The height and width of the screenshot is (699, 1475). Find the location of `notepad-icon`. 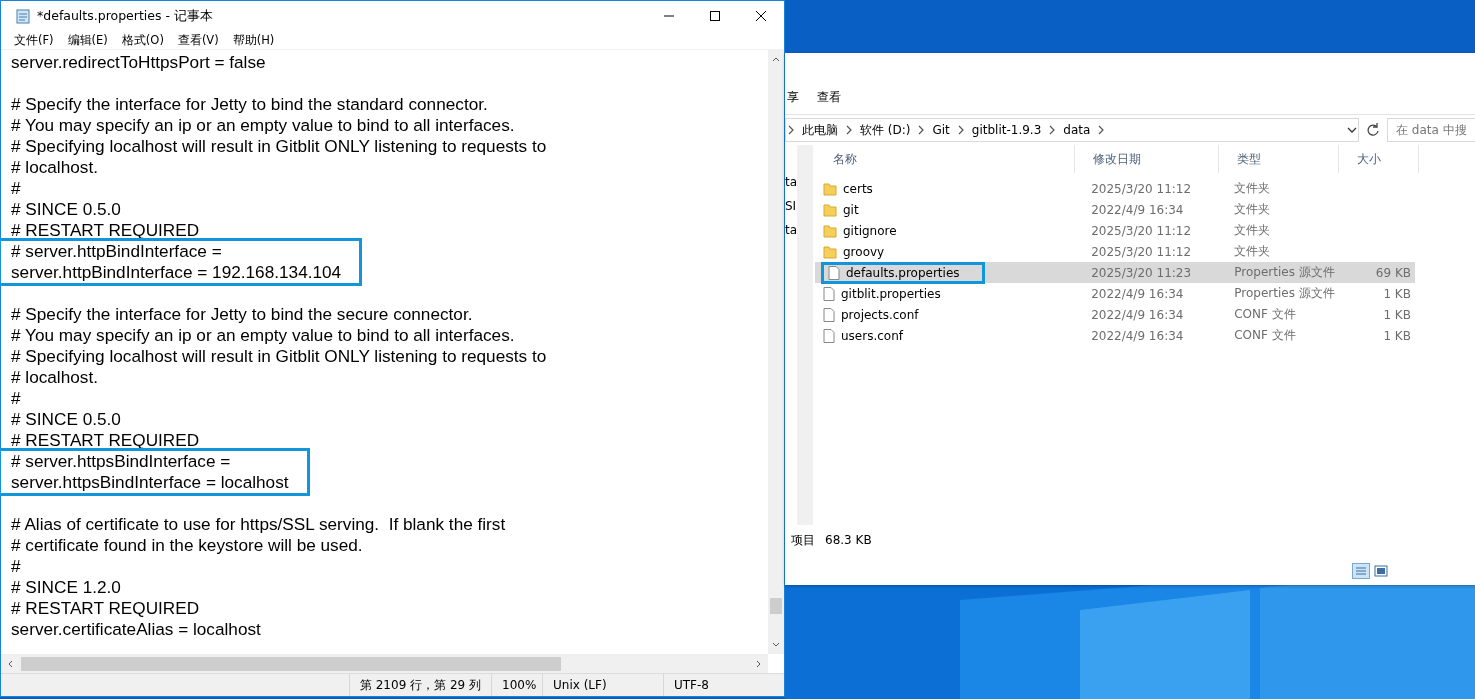

notepad-icon is located at coordinates (23, 16).